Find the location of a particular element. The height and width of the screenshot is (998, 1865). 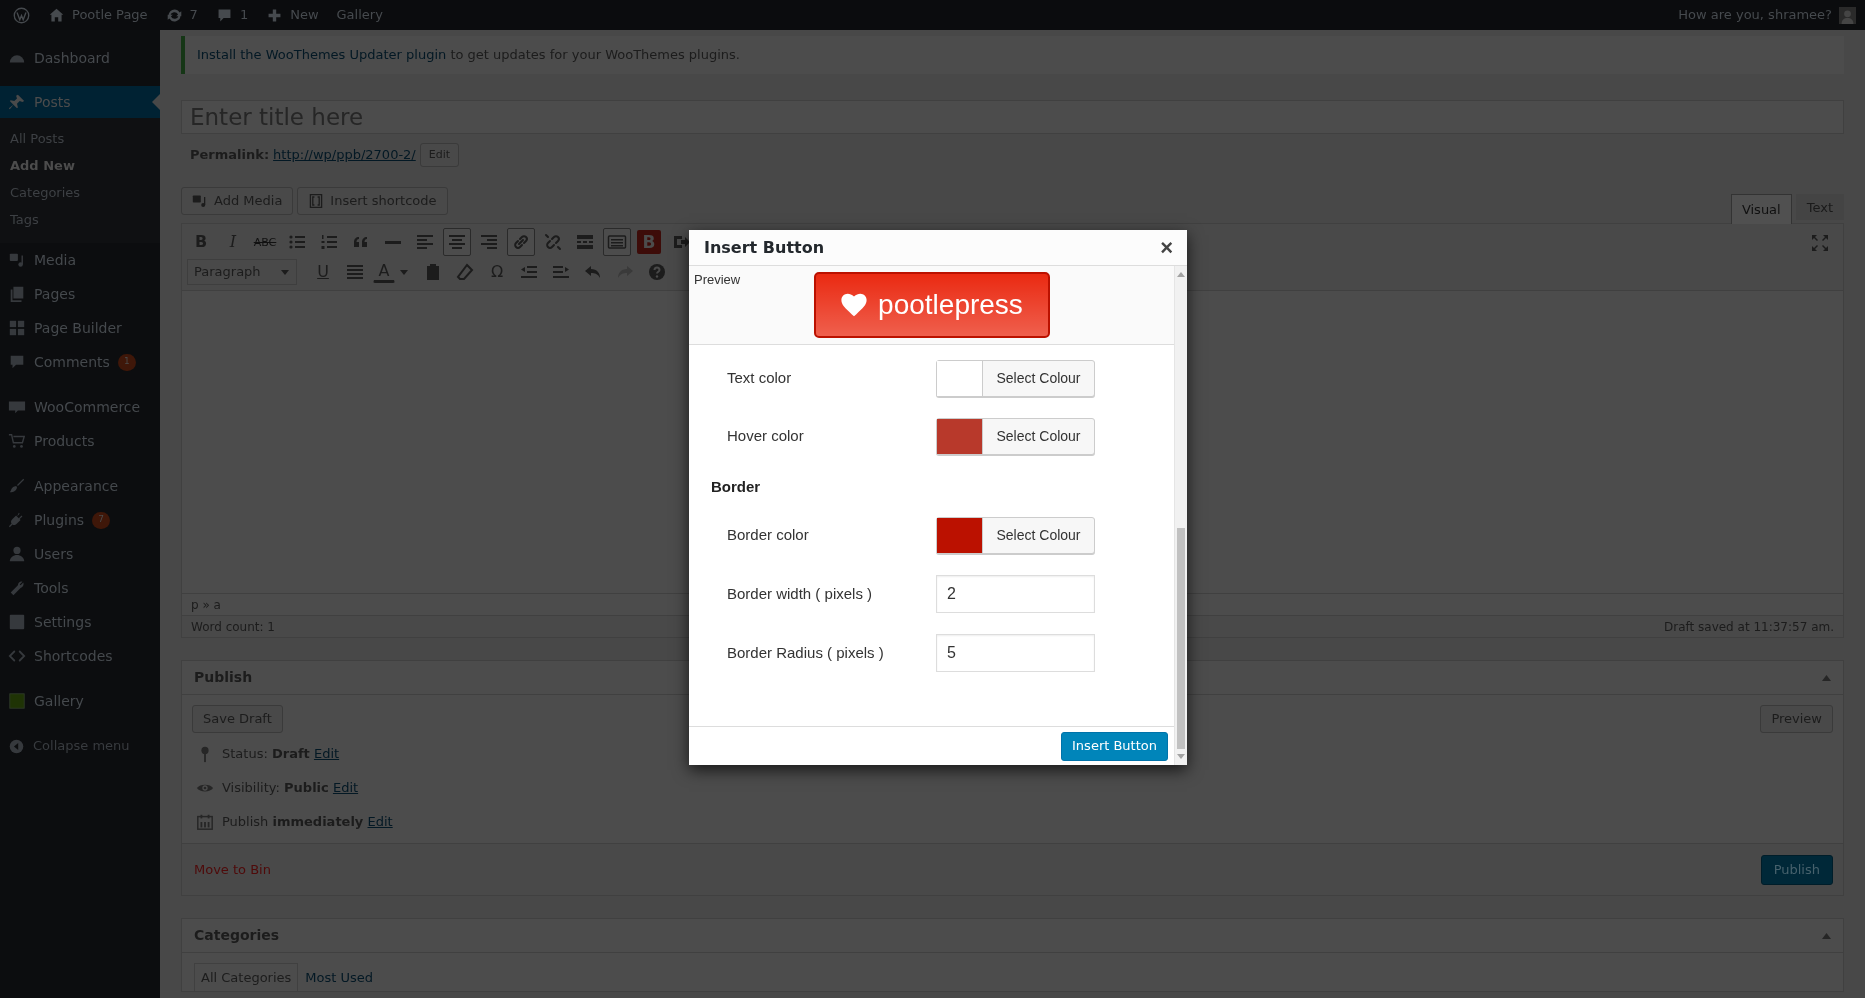

home-icon is located at coordinates (56, 15).